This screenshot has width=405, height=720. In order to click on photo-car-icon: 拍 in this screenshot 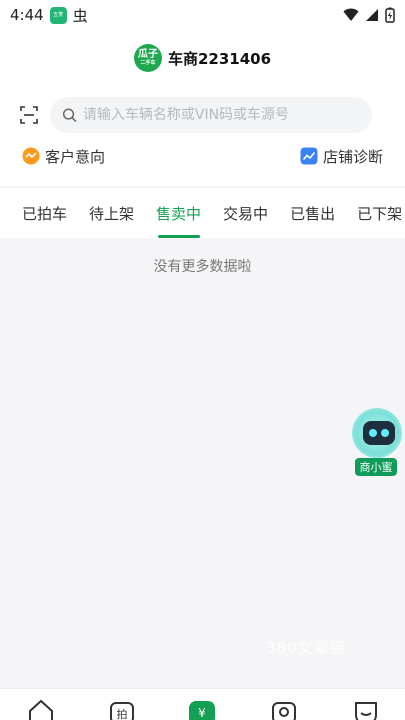, I will do `click(122, 708)`.